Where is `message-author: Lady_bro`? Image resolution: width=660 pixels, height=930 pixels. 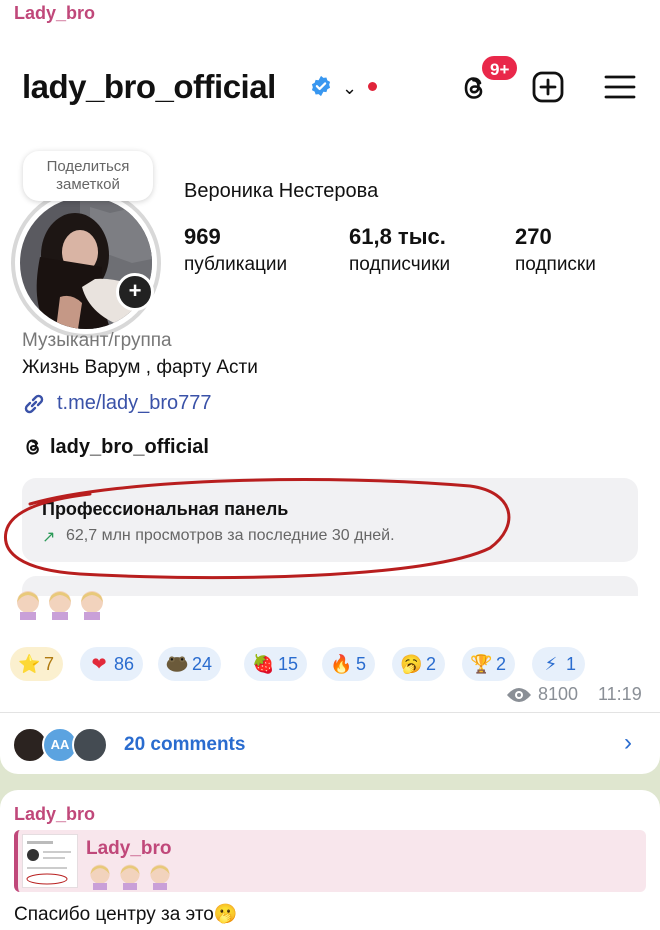 message-author: Lady_bro is located at coordinates (54, 814).